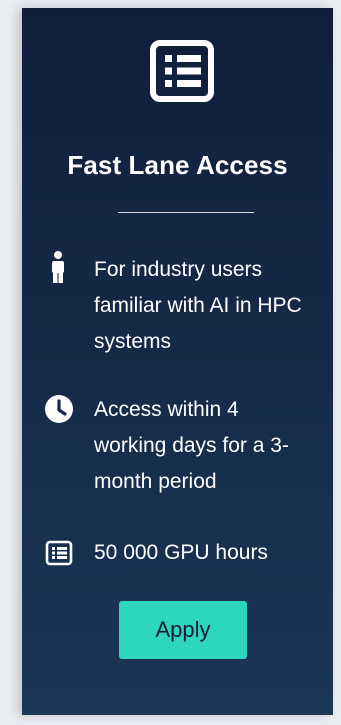 The image size is (341, 725). Describe the element at coordinates (183, 630) in the screenshot. I see `apply-button: Apply` at that location.